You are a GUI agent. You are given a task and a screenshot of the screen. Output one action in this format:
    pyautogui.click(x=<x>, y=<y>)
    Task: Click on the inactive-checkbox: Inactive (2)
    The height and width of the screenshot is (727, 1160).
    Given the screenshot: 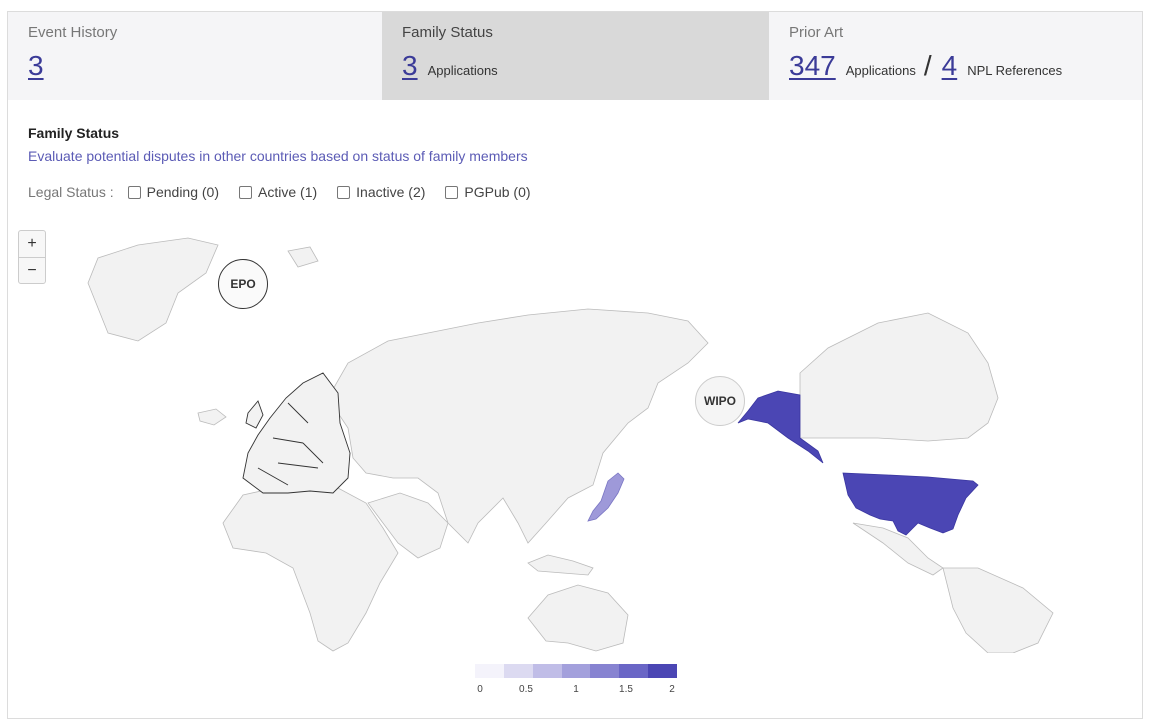 What is the action you would take?
    pyautogui.click(x=381, y=192)
    